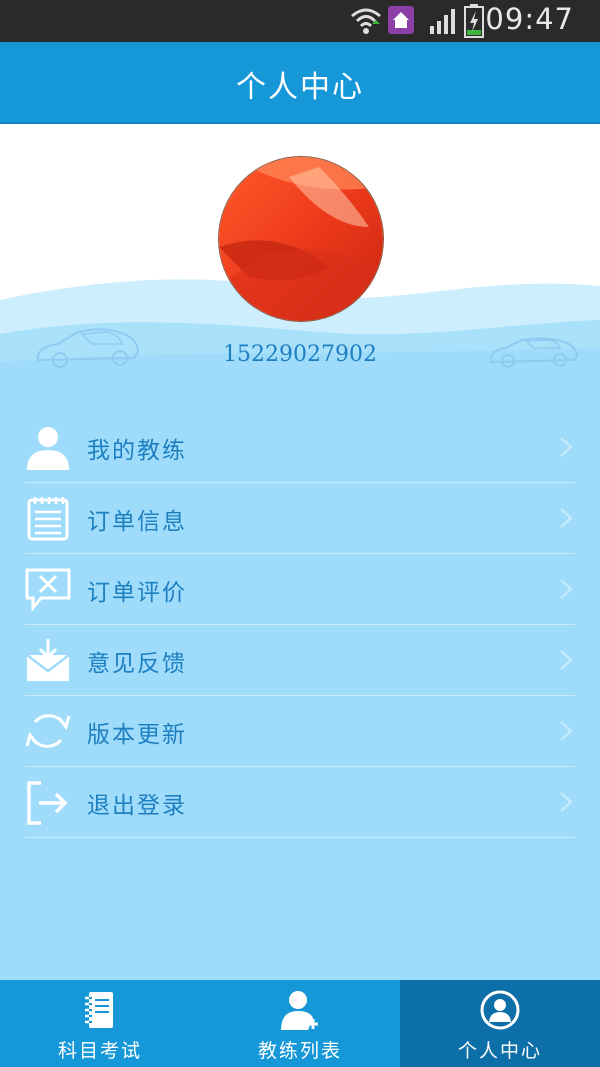 Image resolution: width=600 pixels, height=1067 pixels. I want to click on notepad-icon, so click(48, 519).